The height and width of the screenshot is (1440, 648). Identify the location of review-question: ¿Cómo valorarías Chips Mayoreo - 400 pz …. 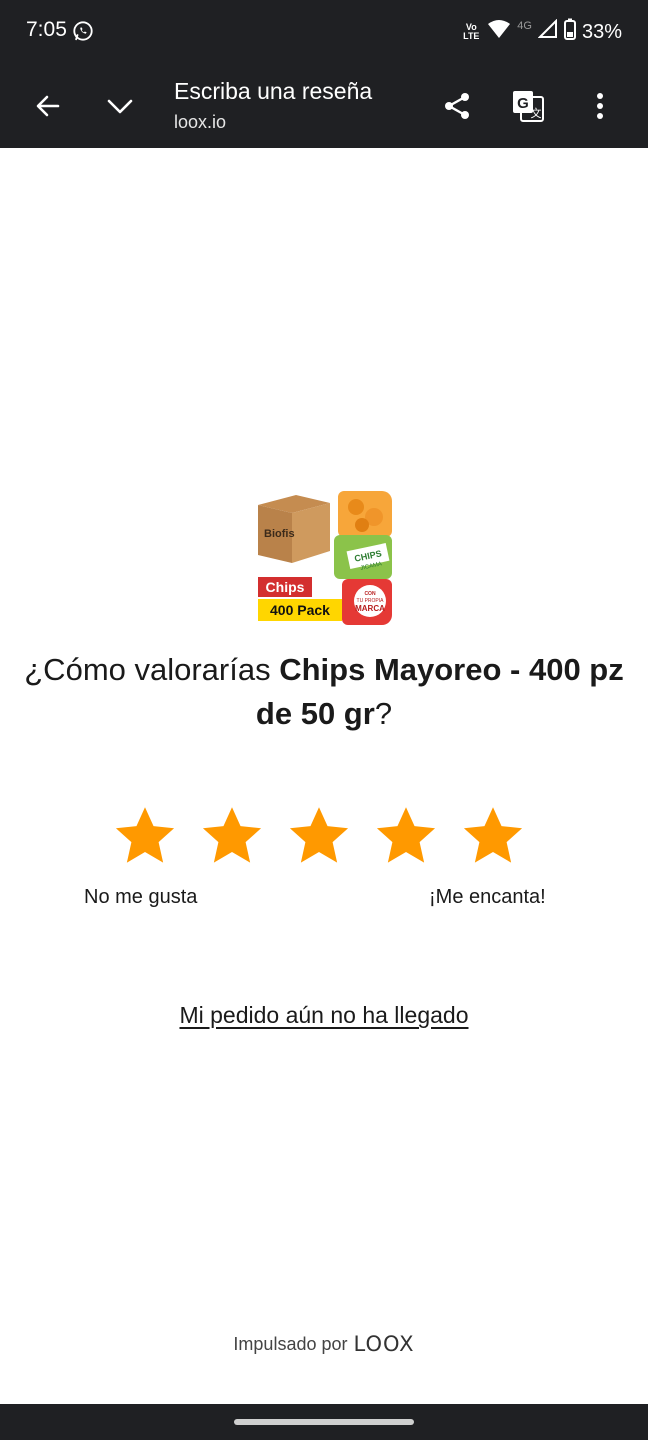
(324, 692).